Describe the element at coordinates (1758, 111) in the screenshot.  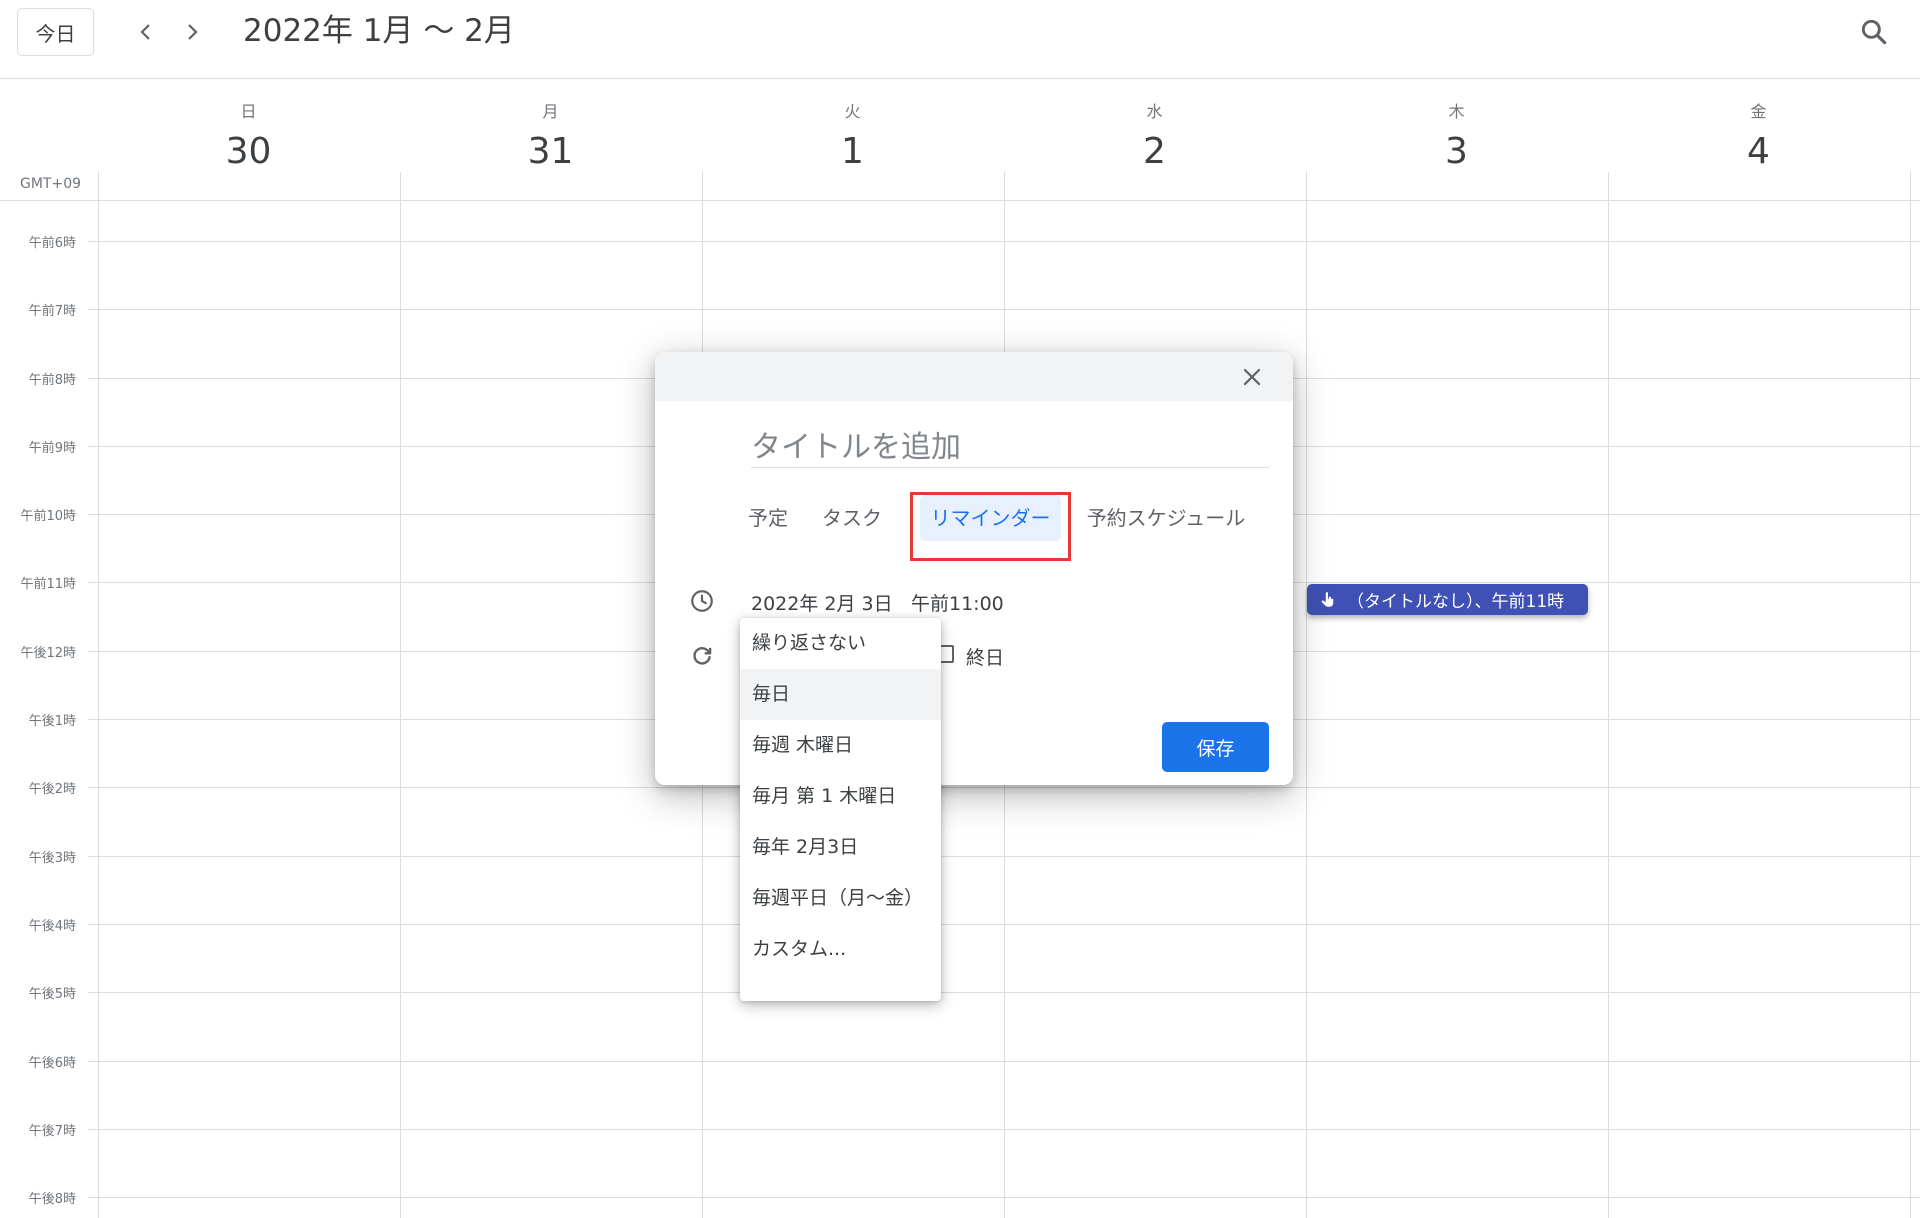
I see `day-of-week: 金` at that location.